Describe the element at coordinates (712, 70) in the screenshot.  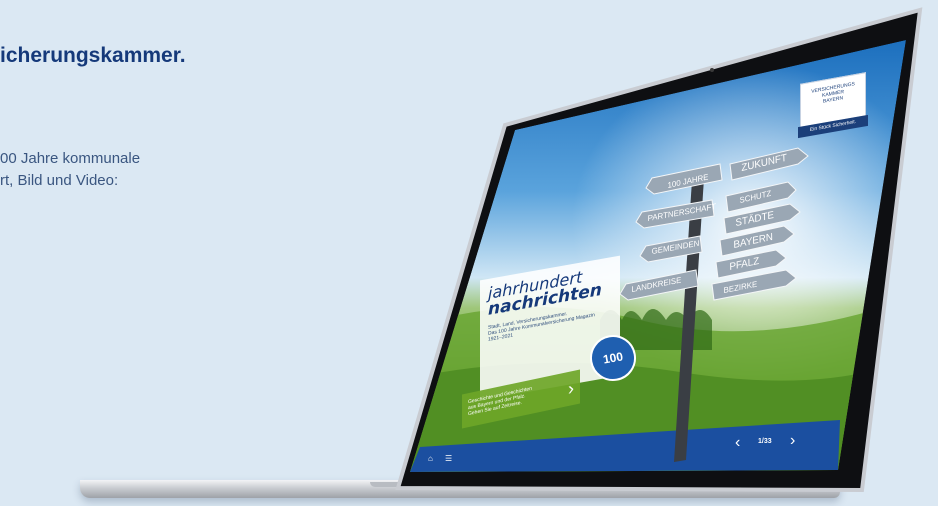
I see `camera-dot` at that location.